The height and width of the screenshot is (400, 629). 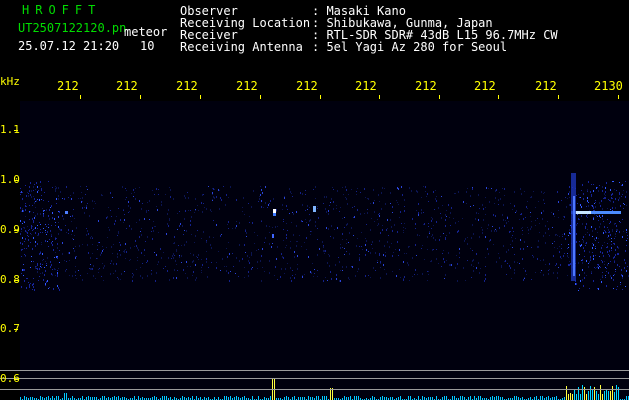 What do you see at coordinates (274, 214) in the screenshot?
I see `meteor-echo` at bounding box center [274, 214].